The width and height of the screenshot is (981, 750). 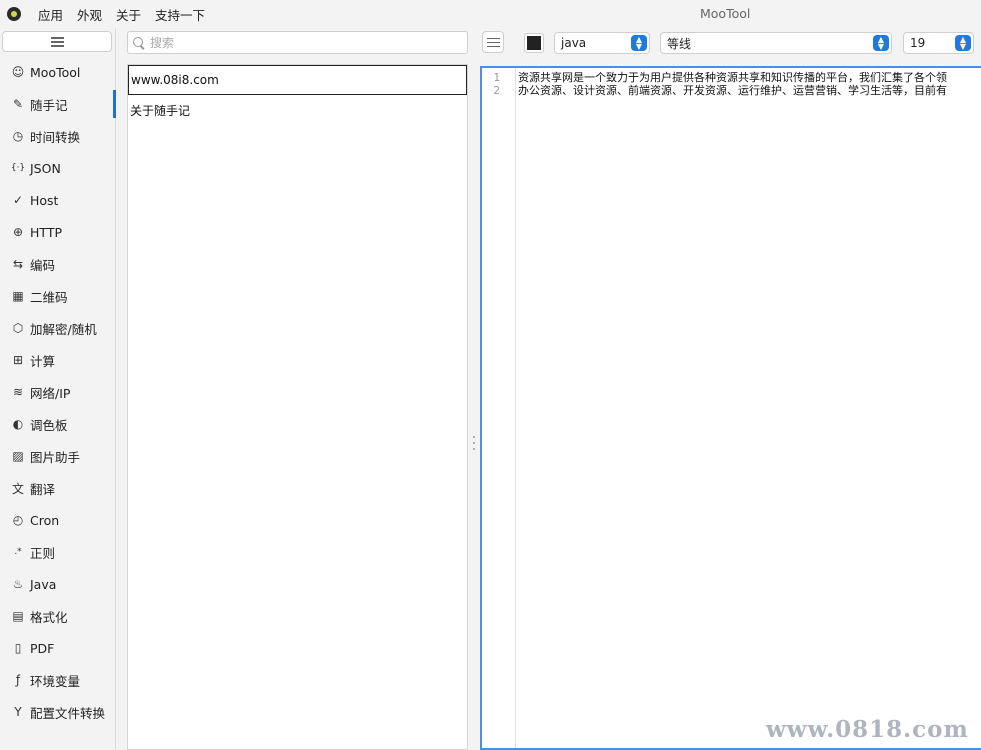 I want to click on cube-icon: ⬡, so click(x=18, y=328).